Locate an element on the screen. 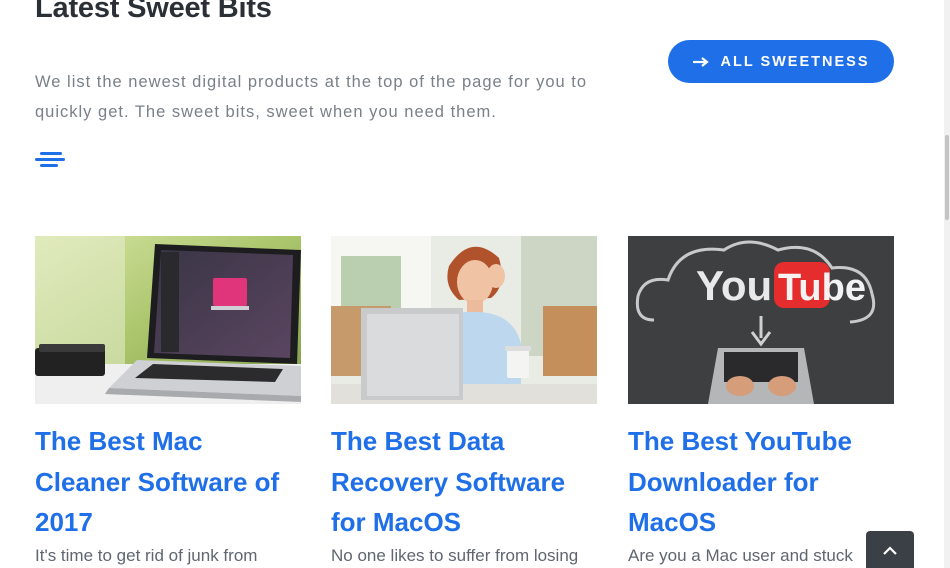 This screenshot has height=568, width=950. scrollbar-thumb is located at coordinates (947, 177).